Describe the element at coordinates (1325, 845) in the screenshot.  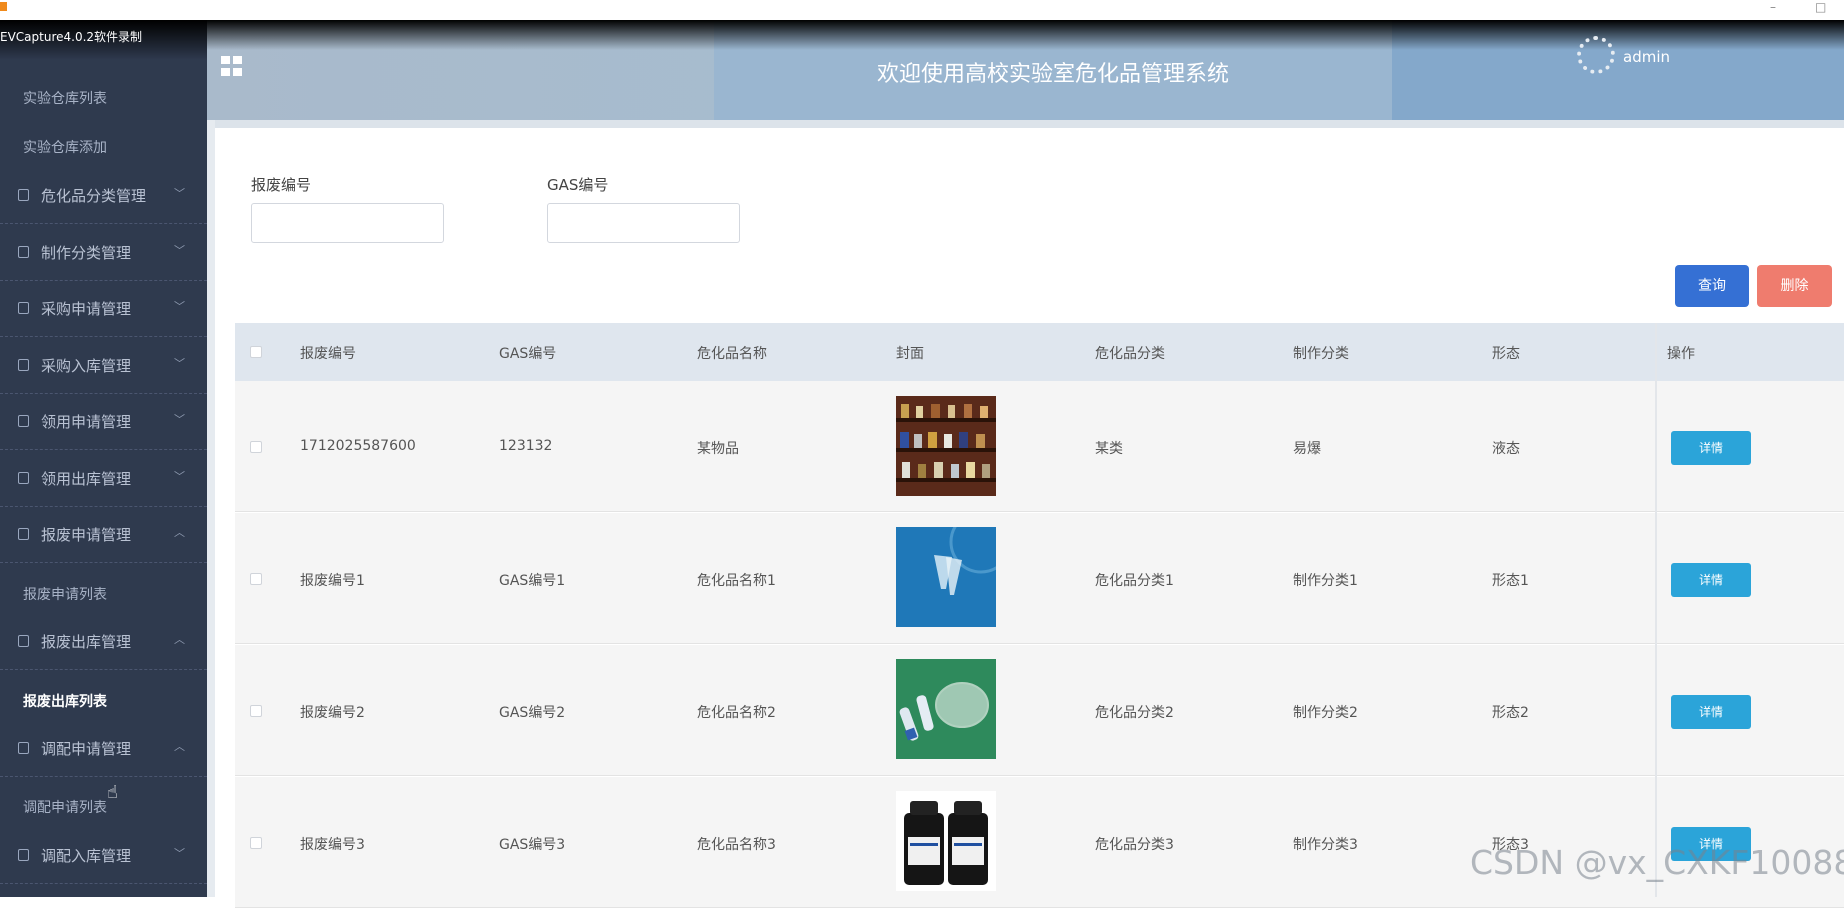
I see `cell-make-category: 制作分类3` at that location.